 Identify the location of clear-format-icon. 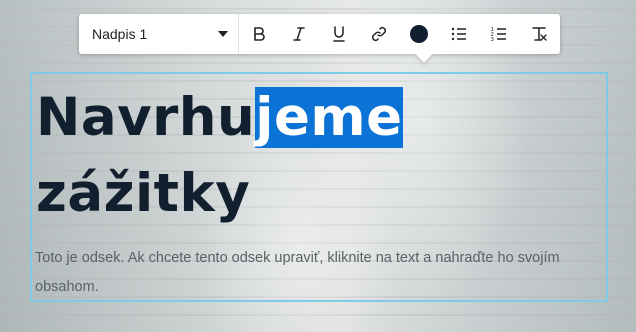
(539, 34).